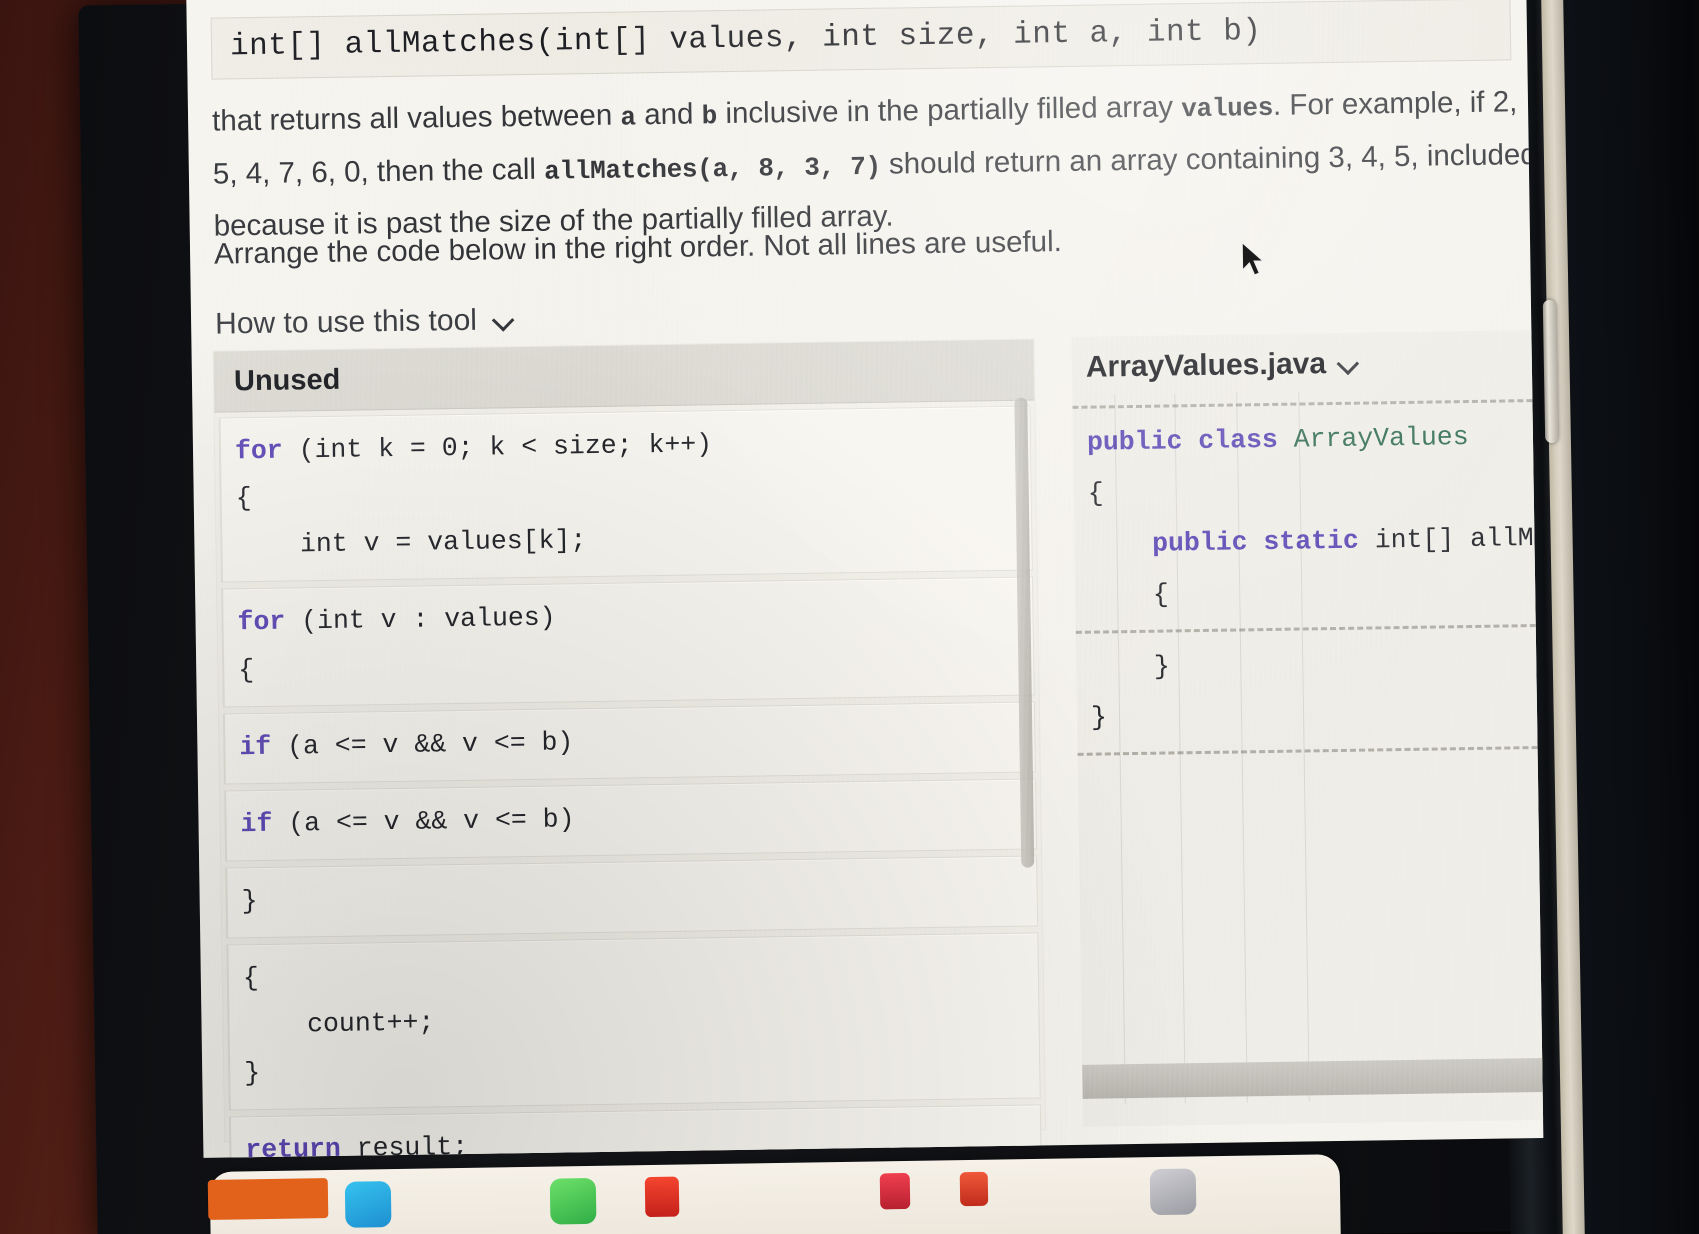  Describe the element at coordinates (1459, 539) in the screenshot. I see `code-text: int[] allMat` at that location.